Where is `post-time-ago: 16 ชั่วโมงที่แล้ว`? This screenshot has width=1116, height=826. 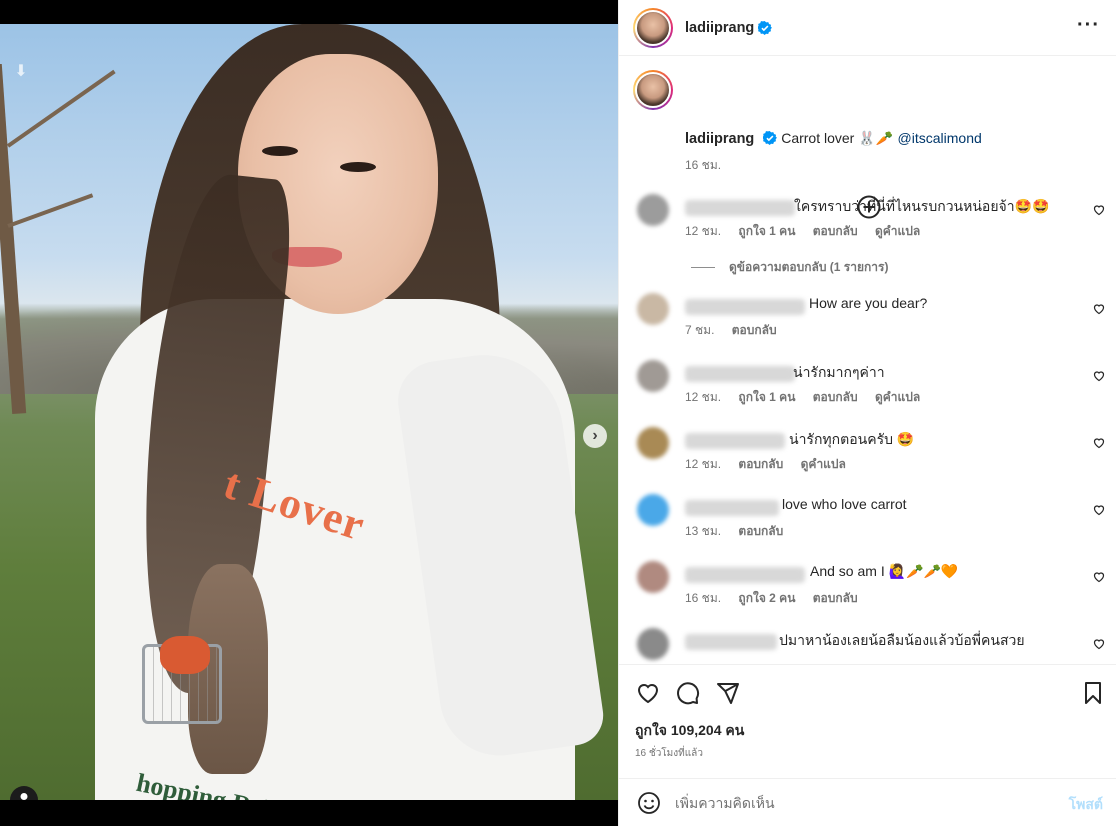
post-time-ago: 16 ชั่วโมงที่แล้ว is located at coordinates (669, 753).